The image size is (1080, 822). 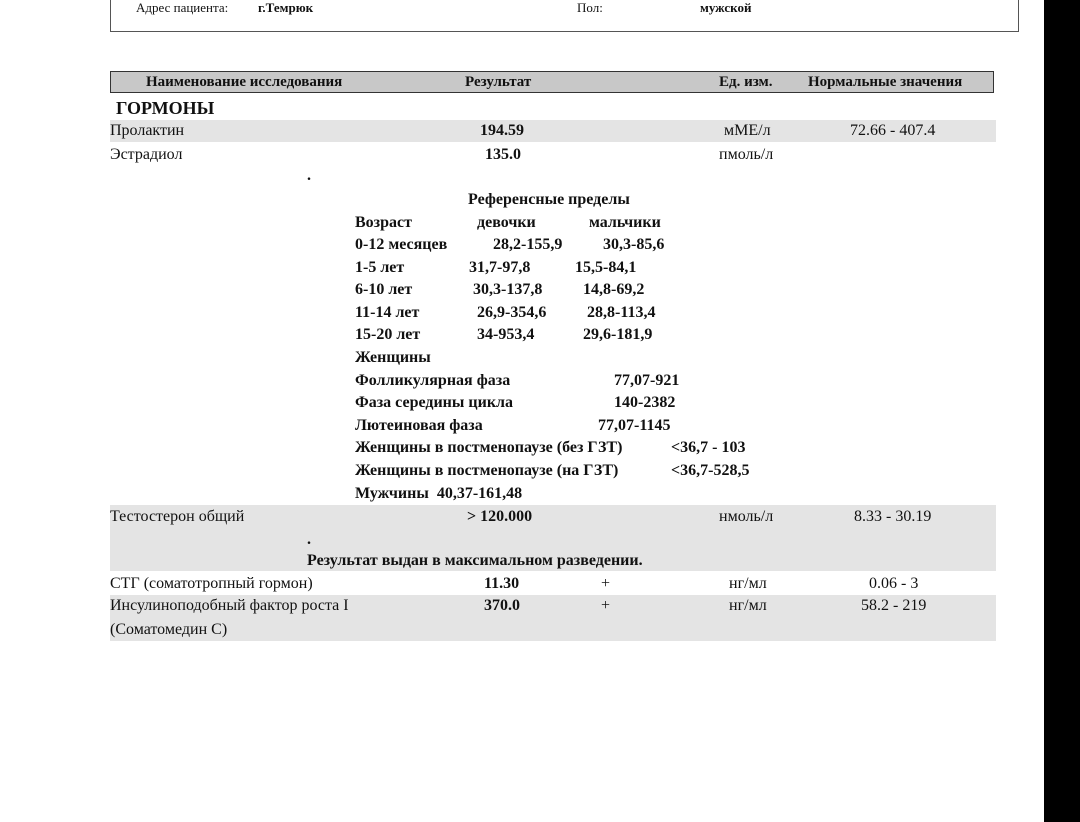 What do you see at coordinates (506, 334) in the screenshot?
I see `reference-girls: 34-953,4` at bounding box center [506, 334].